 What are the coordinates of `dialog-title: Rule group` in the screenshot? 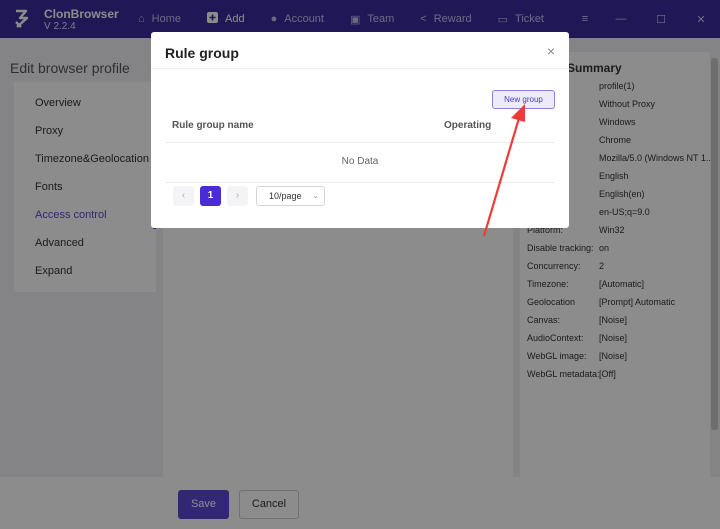 It's located at (202, 53).